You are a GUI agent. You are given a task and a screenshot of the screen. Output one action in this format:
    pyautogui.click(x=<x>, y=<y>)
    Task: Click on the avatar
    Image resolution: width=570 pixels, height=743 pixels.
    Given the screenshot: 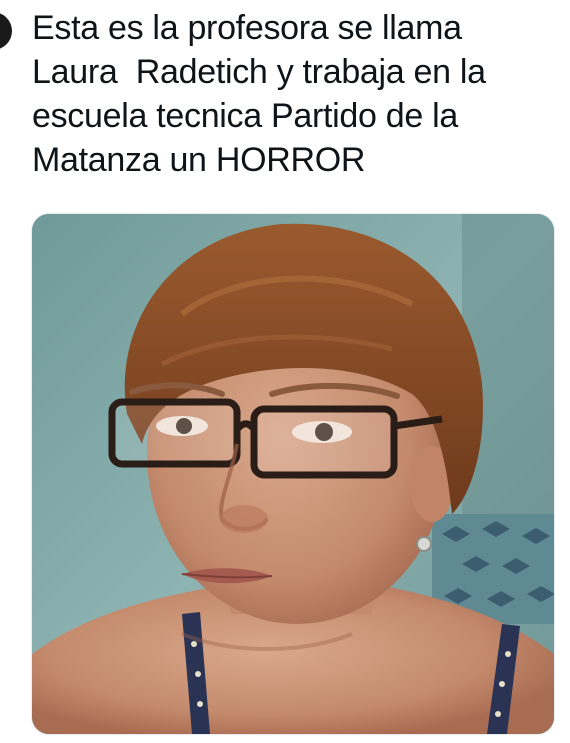 What is the action you would take?
    pyautogui.click(x=6, y=31)
    